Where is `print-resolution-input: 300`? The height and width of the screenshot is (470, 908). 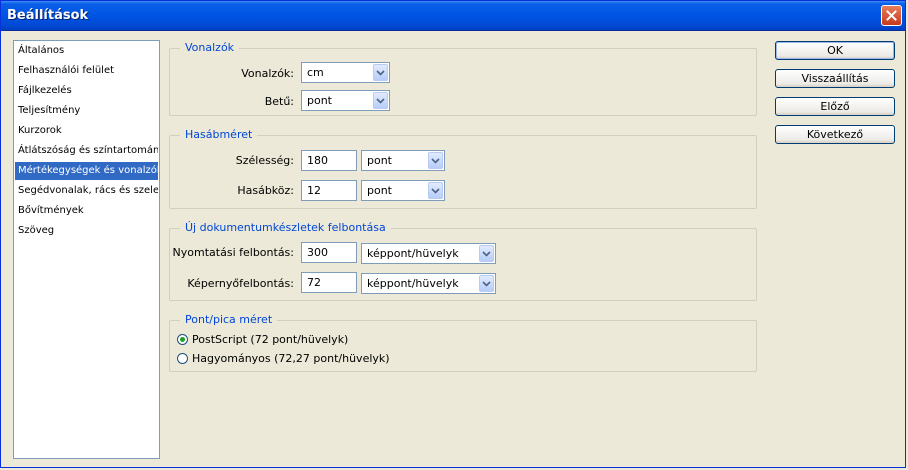 print-resolution-input: 300 is located at coordinates (329, 252).